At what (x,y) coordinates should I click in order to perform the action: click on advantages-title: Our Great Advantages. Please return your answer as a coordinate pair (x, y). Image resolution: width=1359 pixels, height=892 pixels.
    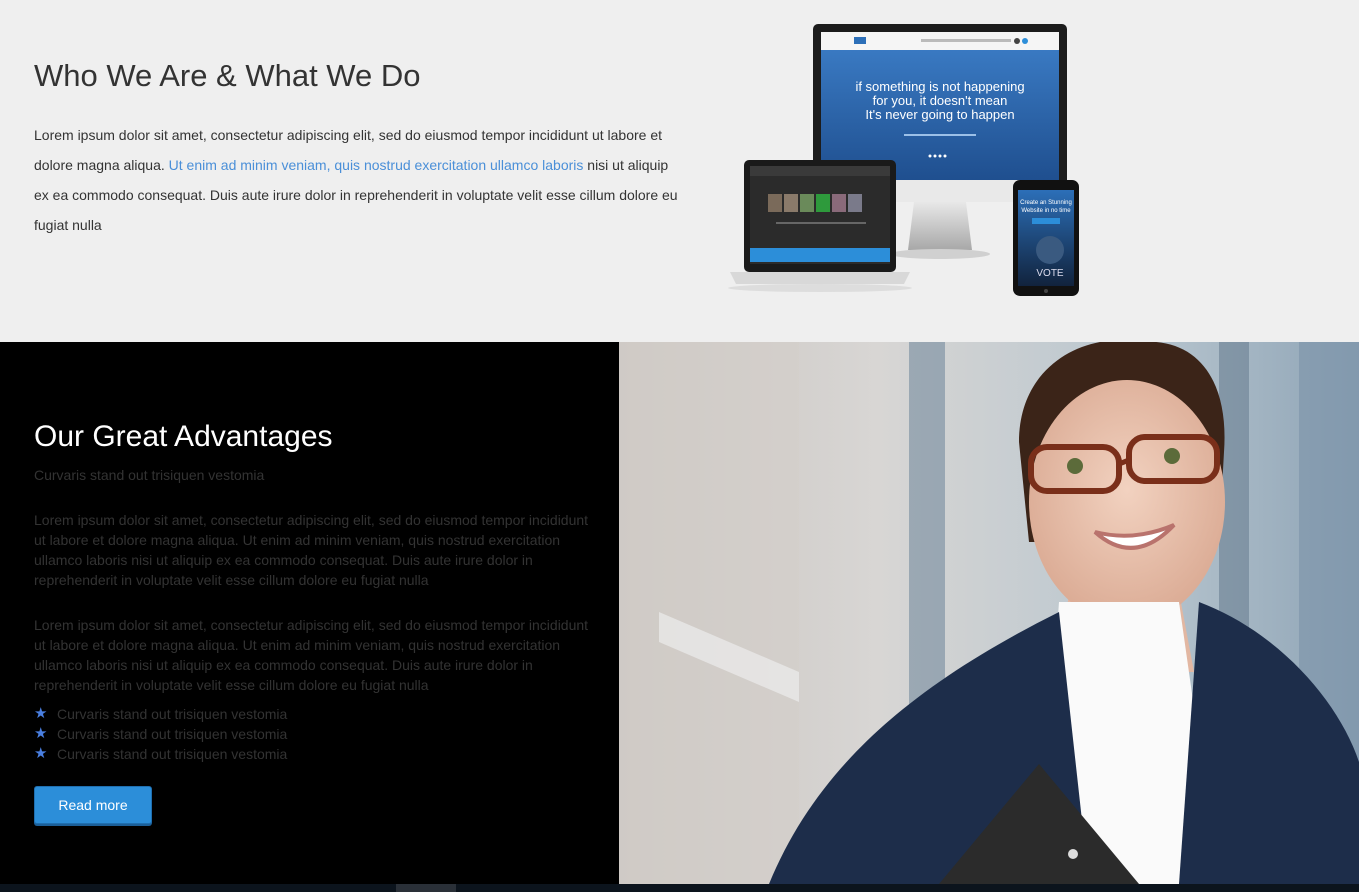
    Looking at the image, I should click on (183, 436).